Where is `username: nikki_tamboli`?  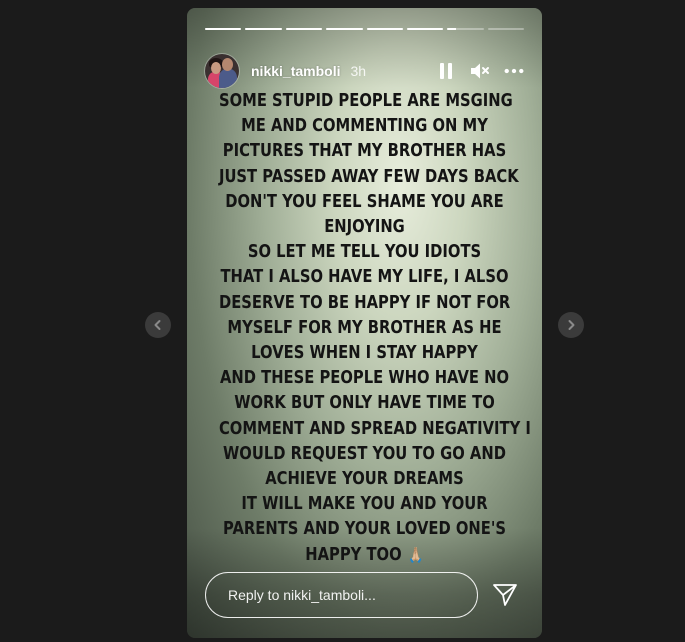
username: nikki_tamboli is located at coordinates (295, 71).